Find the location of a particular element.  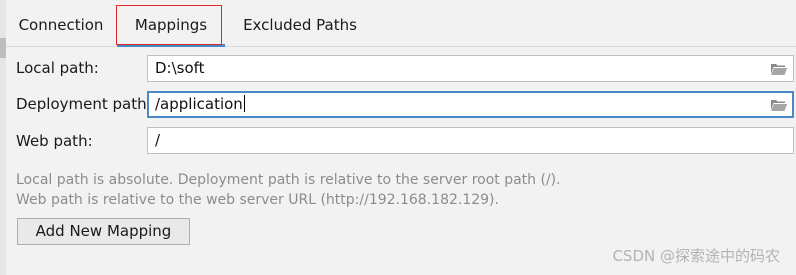

tab-connection: Connection is located at coordinates (61, 23).